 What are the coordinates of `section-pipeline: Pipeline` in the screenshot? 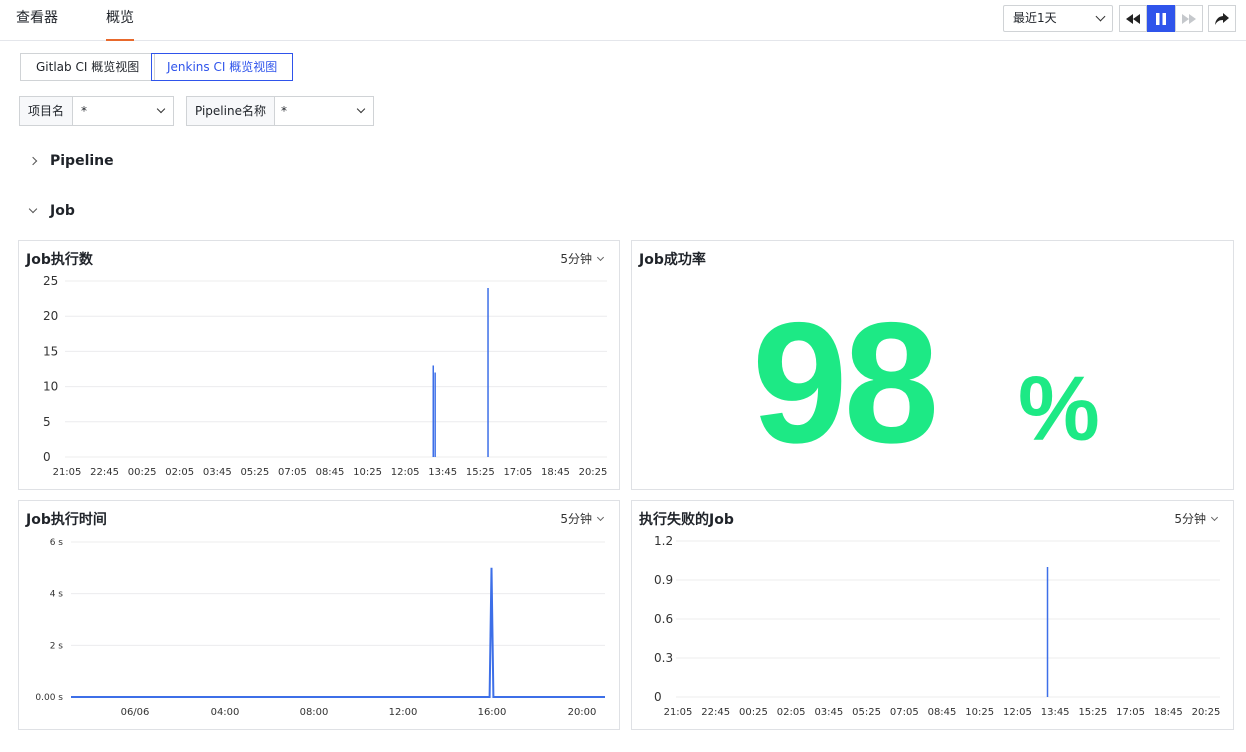 It's located at (71, 161).